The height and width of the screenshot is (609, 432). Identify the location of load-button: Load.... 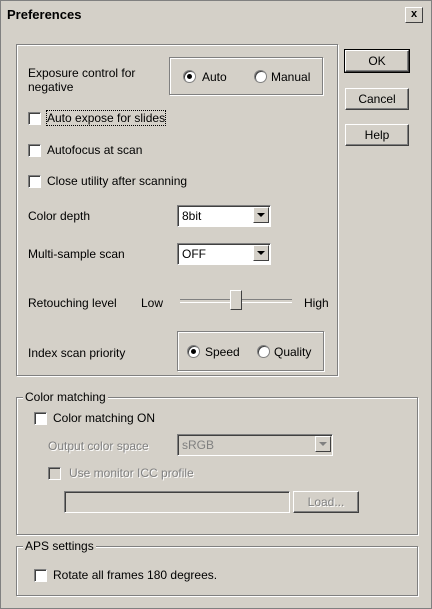
(326, 502).